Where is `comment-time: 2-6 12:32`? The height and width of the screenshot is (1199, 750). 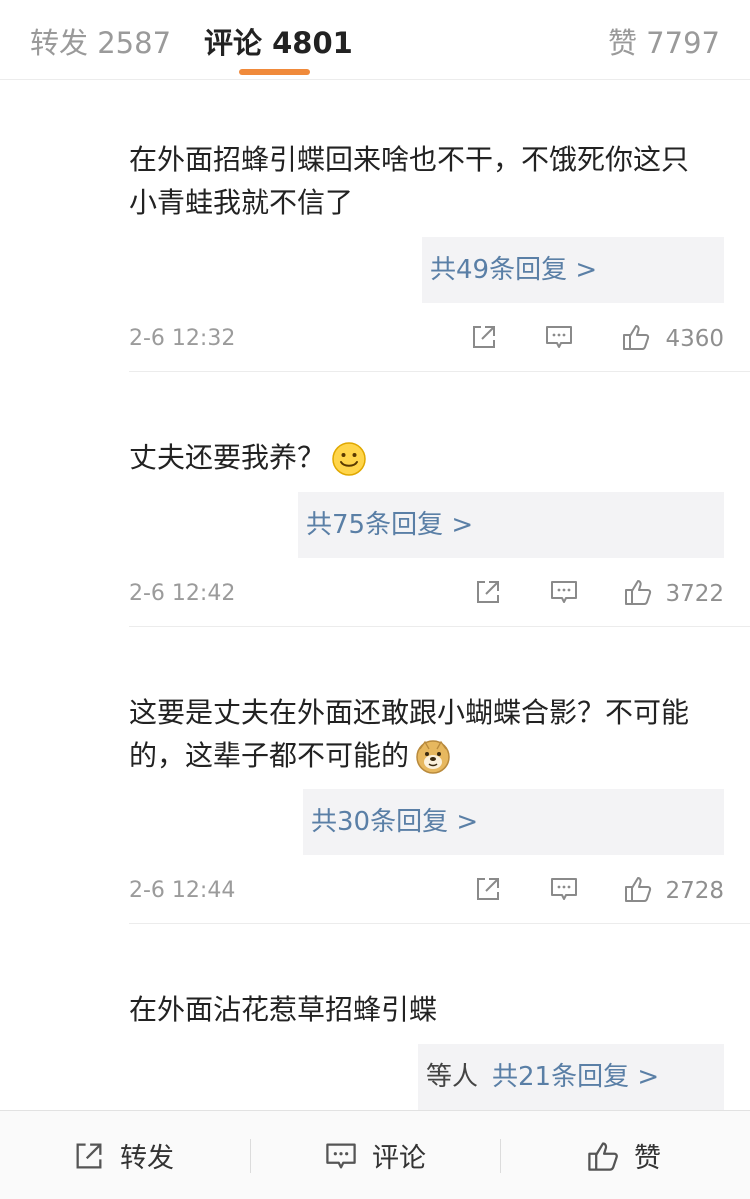 comment-time: 2-6 12:32 is located at coordinates (182, 338).